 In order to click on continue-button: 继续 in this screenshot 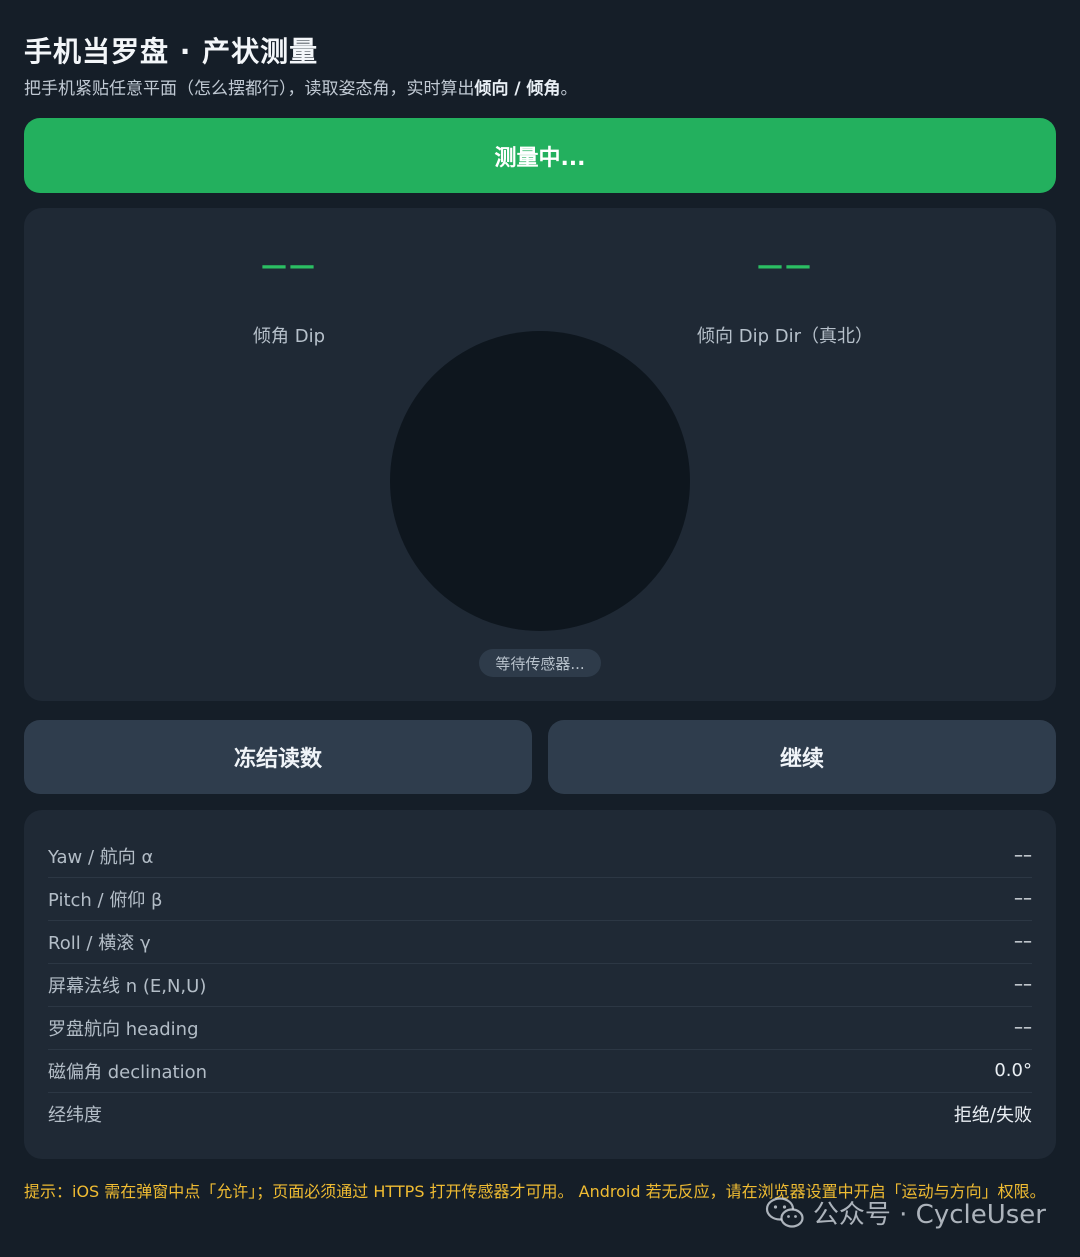, I will do `click(802, 757)`.